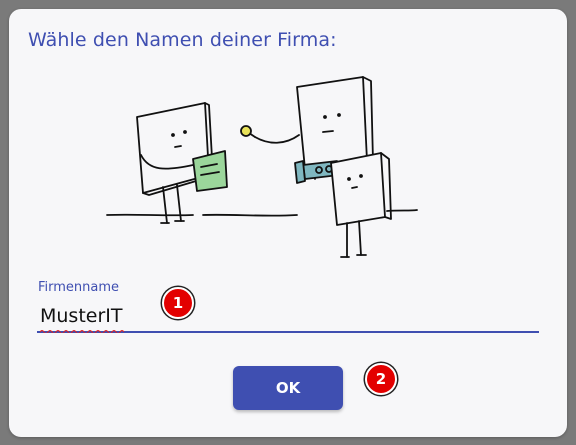 The image size is (576, 445). What do you see at coordinates (182, 40) in the screenshot?
I see `dialog-title: Wähle den Namen deiner Firma:` at bounding box center [182, 40].